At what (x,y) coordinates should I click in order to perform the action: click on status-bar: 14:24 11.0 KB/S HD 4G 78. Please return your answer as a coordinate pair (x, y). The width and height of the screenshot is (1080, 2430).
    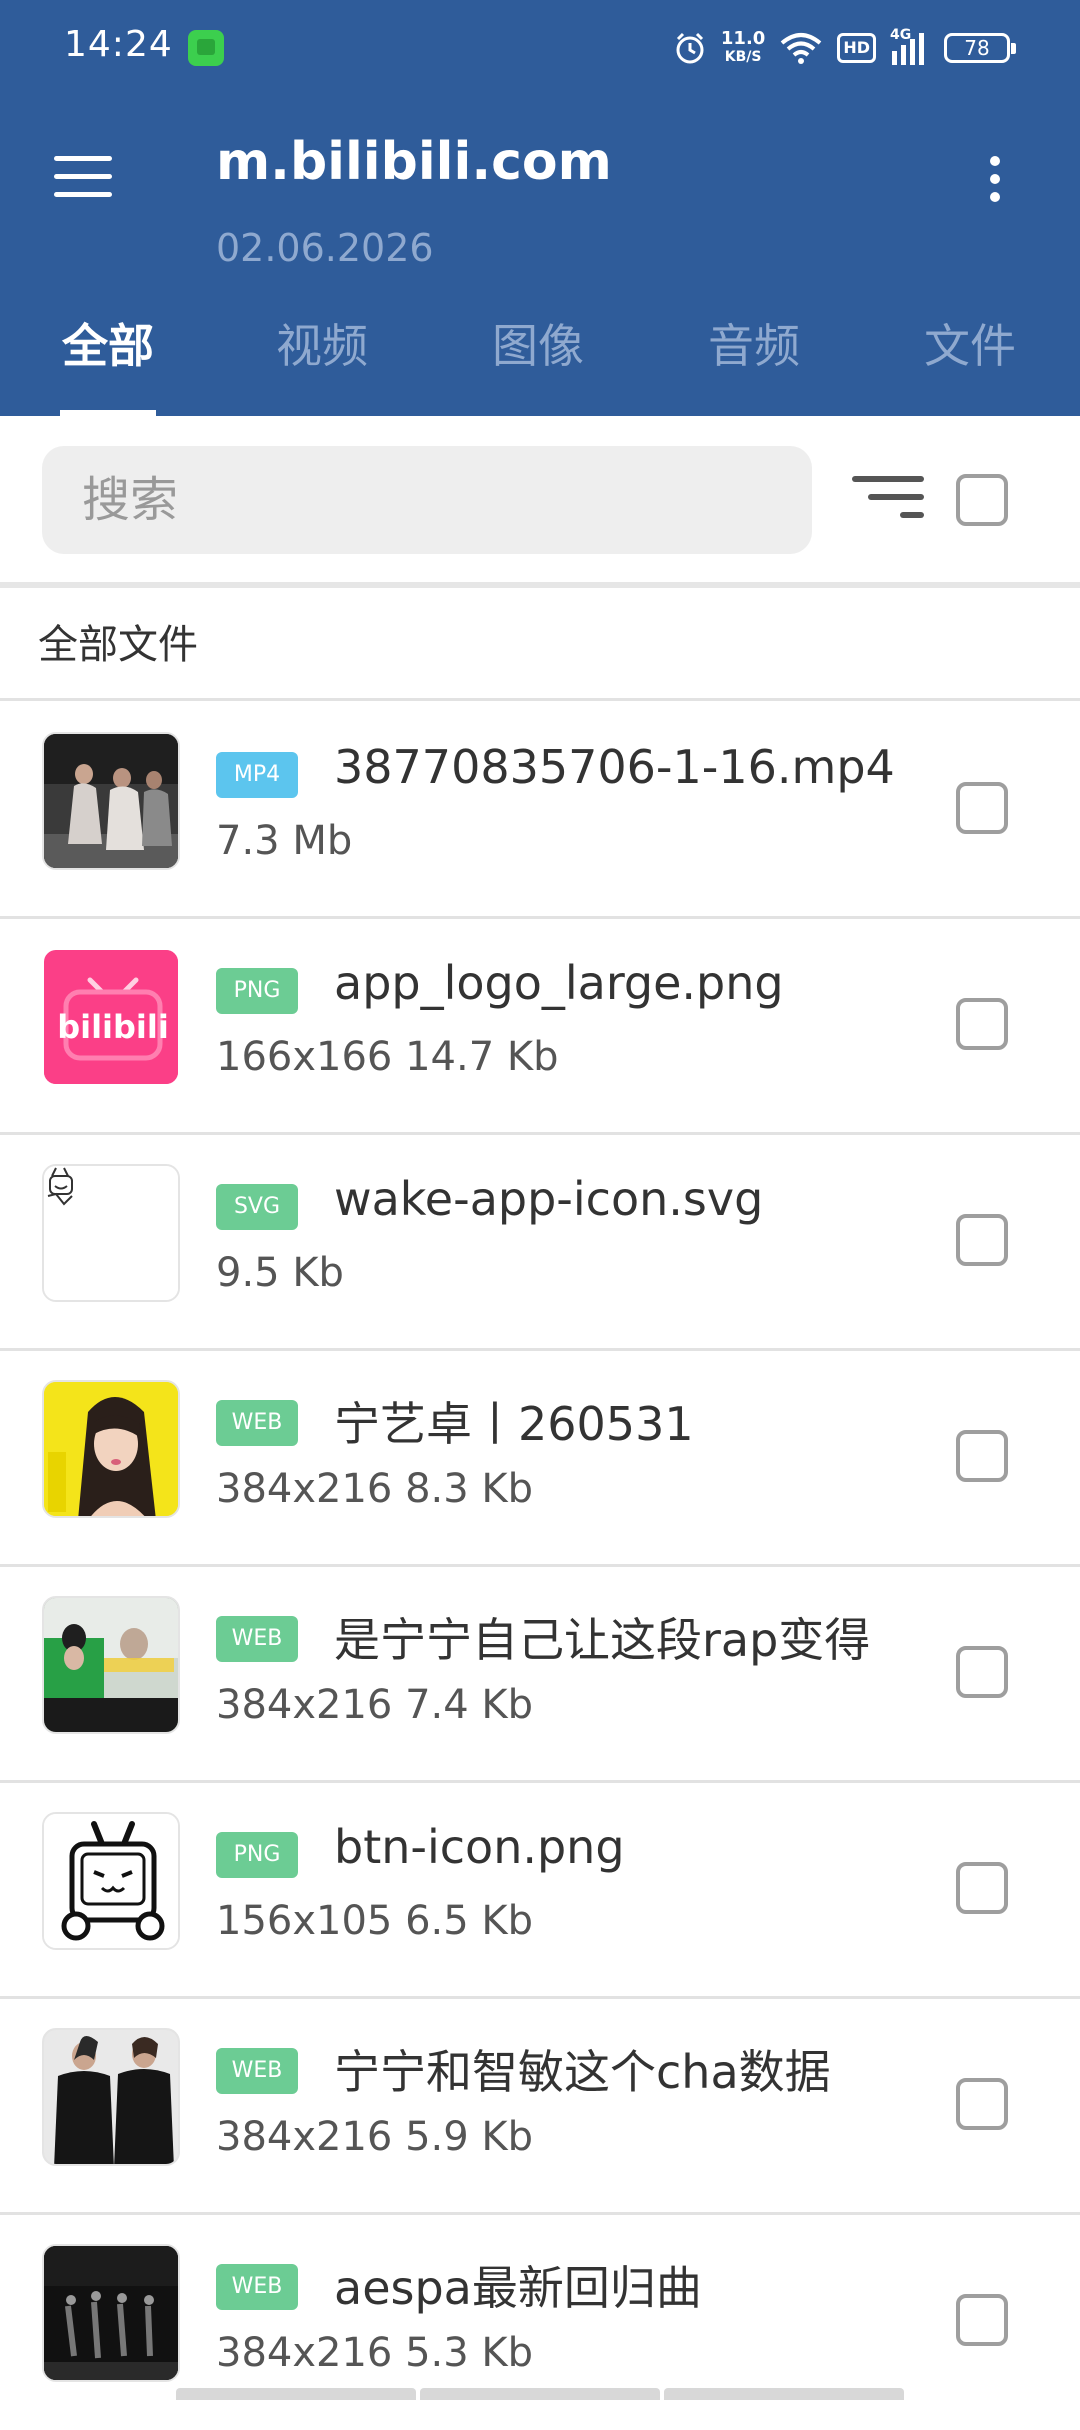
    Looking at the image, I should click on (540, 48).